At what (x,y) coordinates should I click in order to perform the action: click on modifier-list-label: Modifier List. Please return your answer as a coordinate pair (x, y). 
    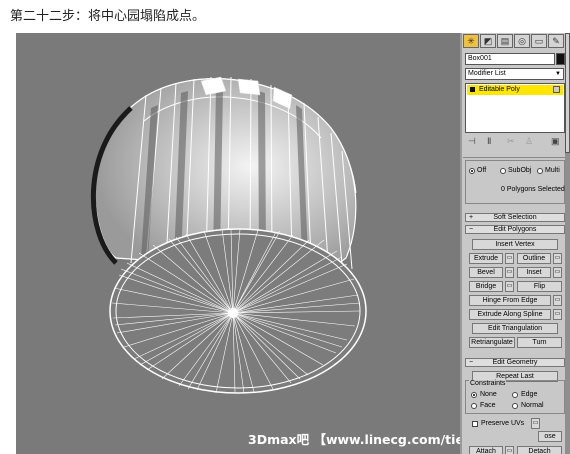
    Looking at the image, I should click on (487, 73).